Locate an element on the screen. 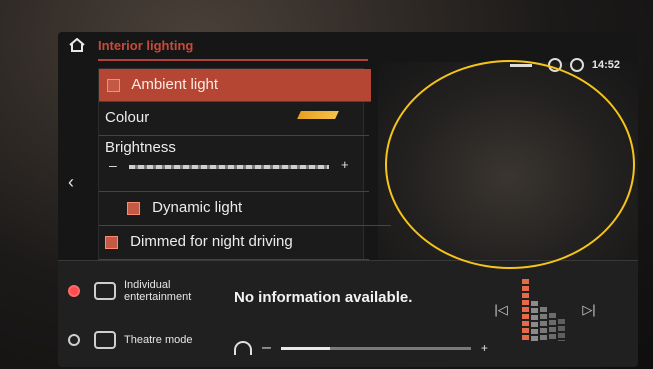  screen-icon is located at coordinates (105, 340).